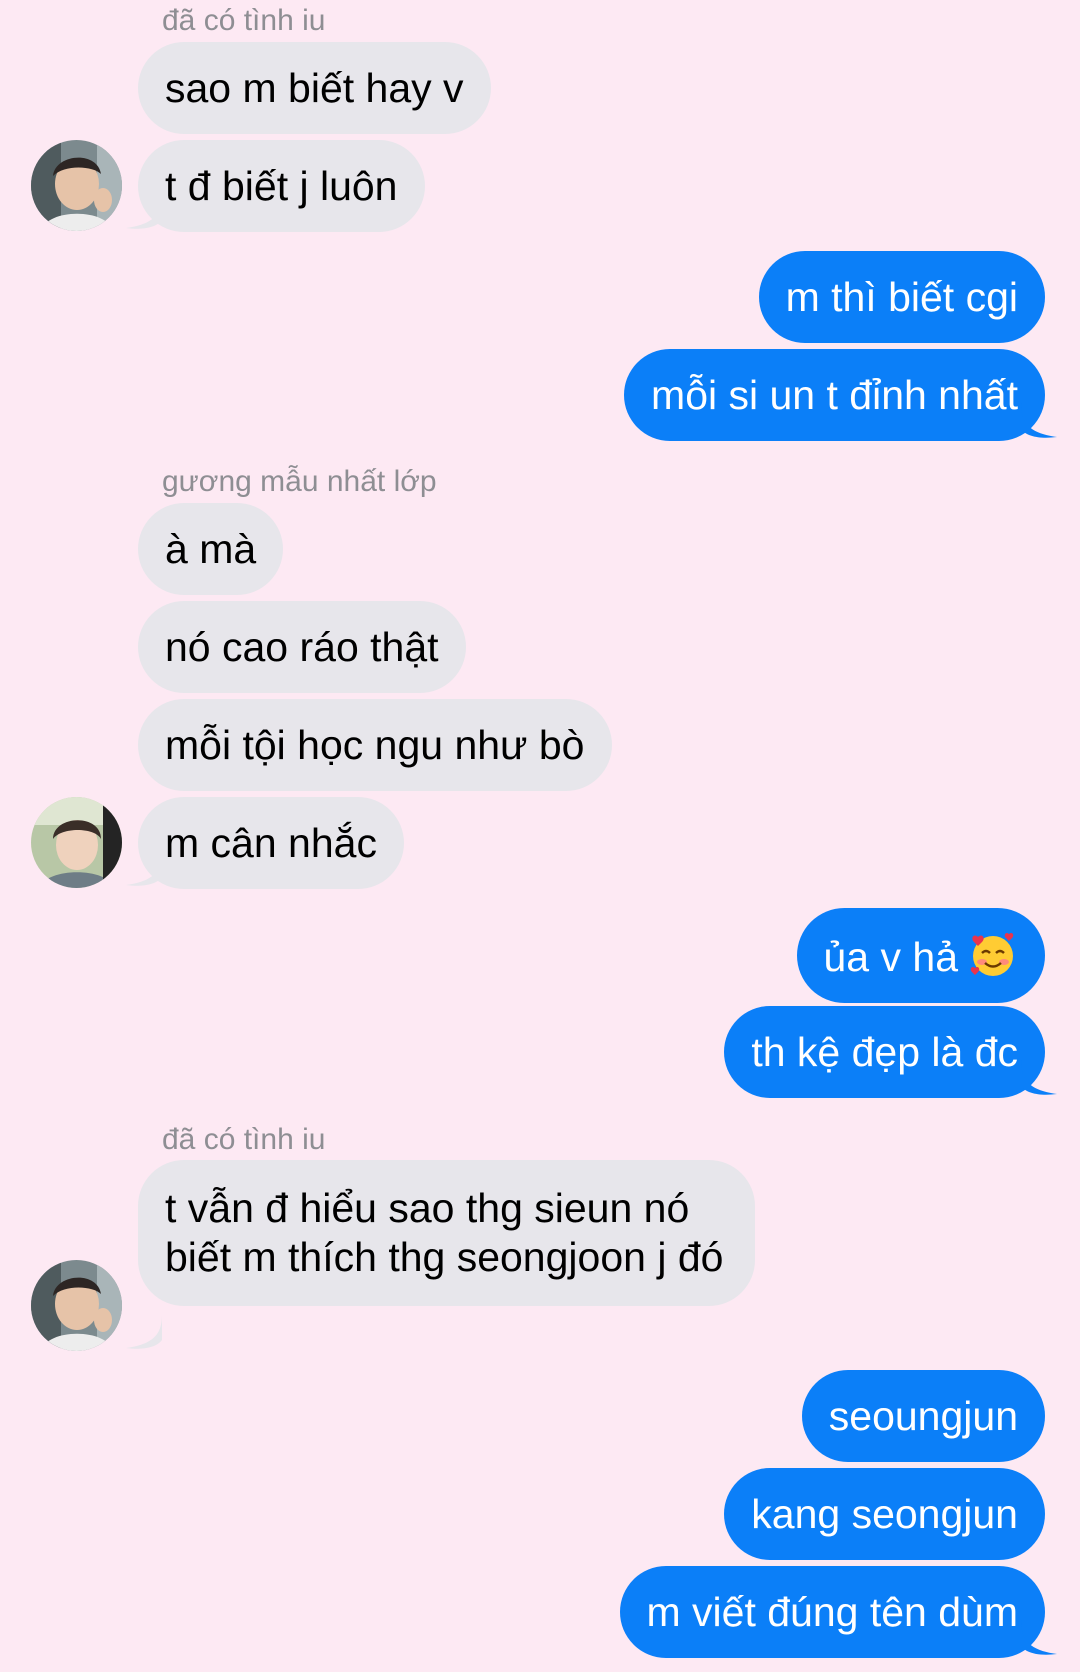 The height and width of the screenshot is (1672, 1080). I want to click on message-text: m cân nhắc, so click(271, 843).